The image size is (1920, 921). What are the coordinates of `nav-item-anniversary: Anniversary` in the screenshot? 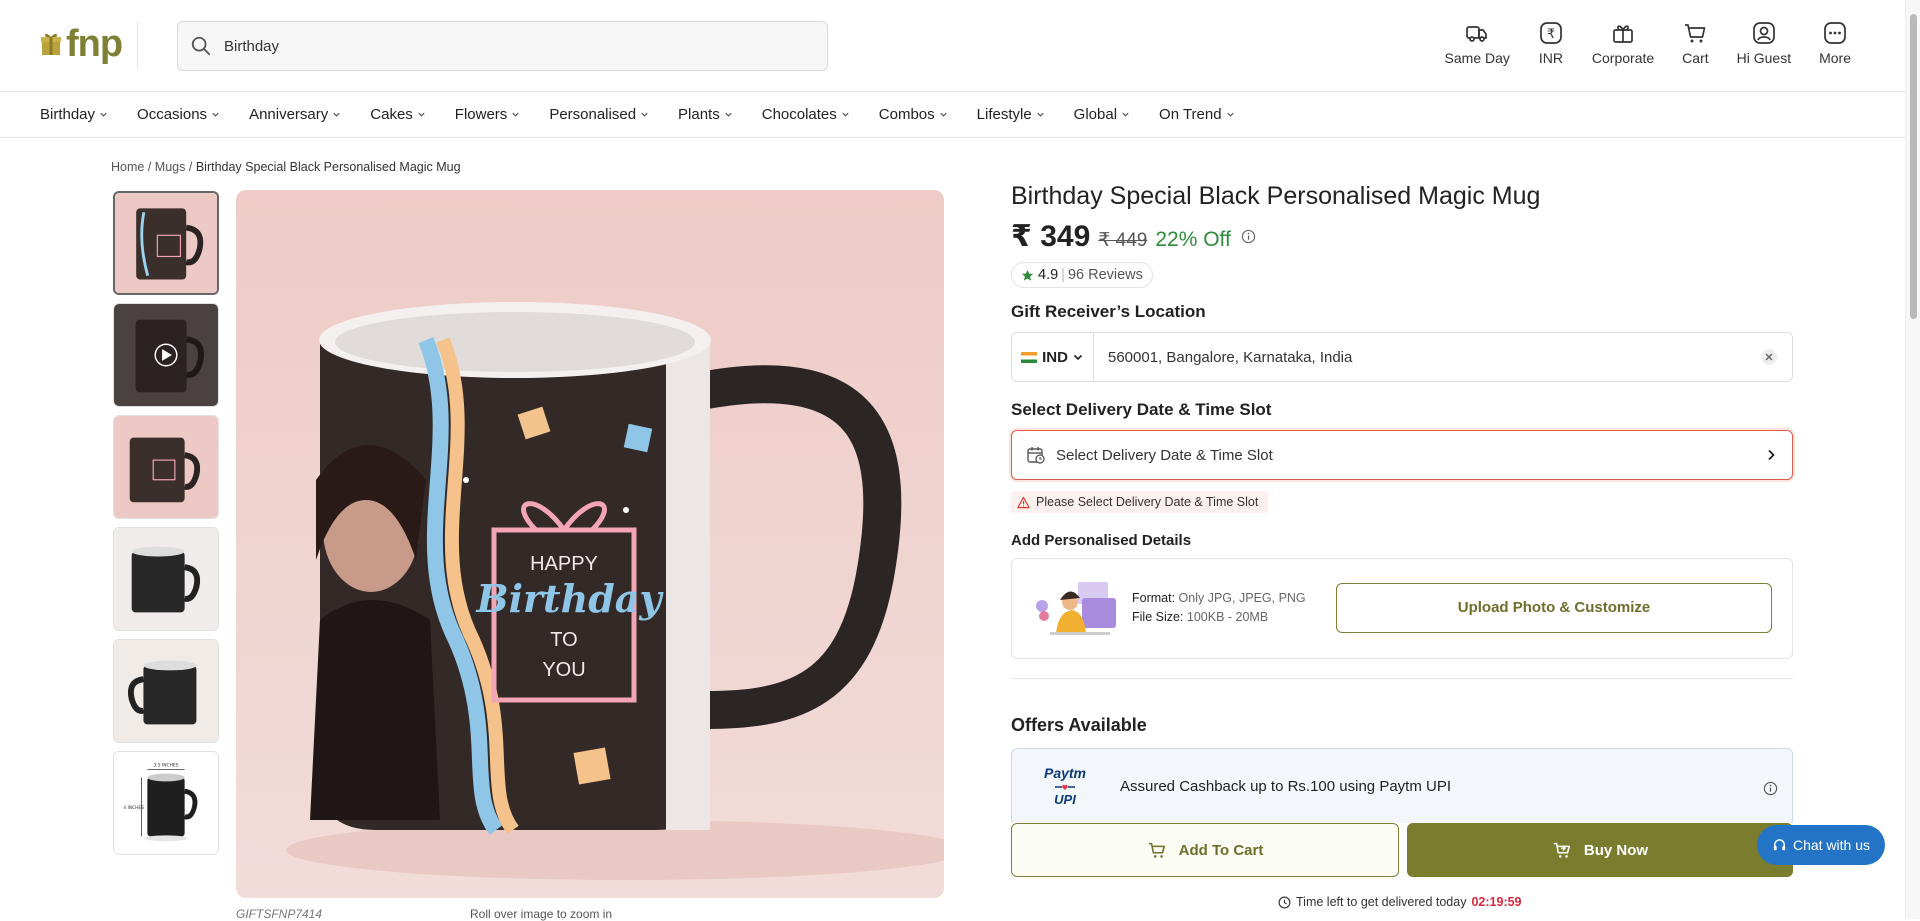 It's located at (295, 114).